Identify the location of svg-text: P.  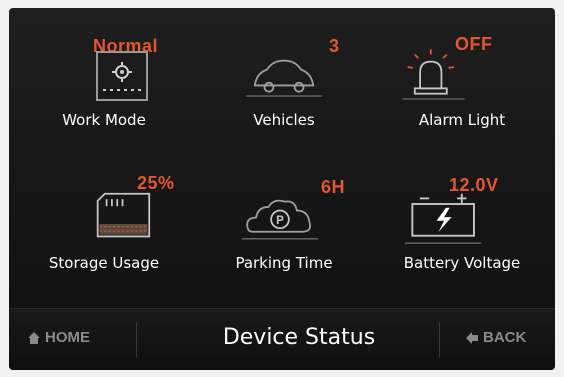
(280, 221).